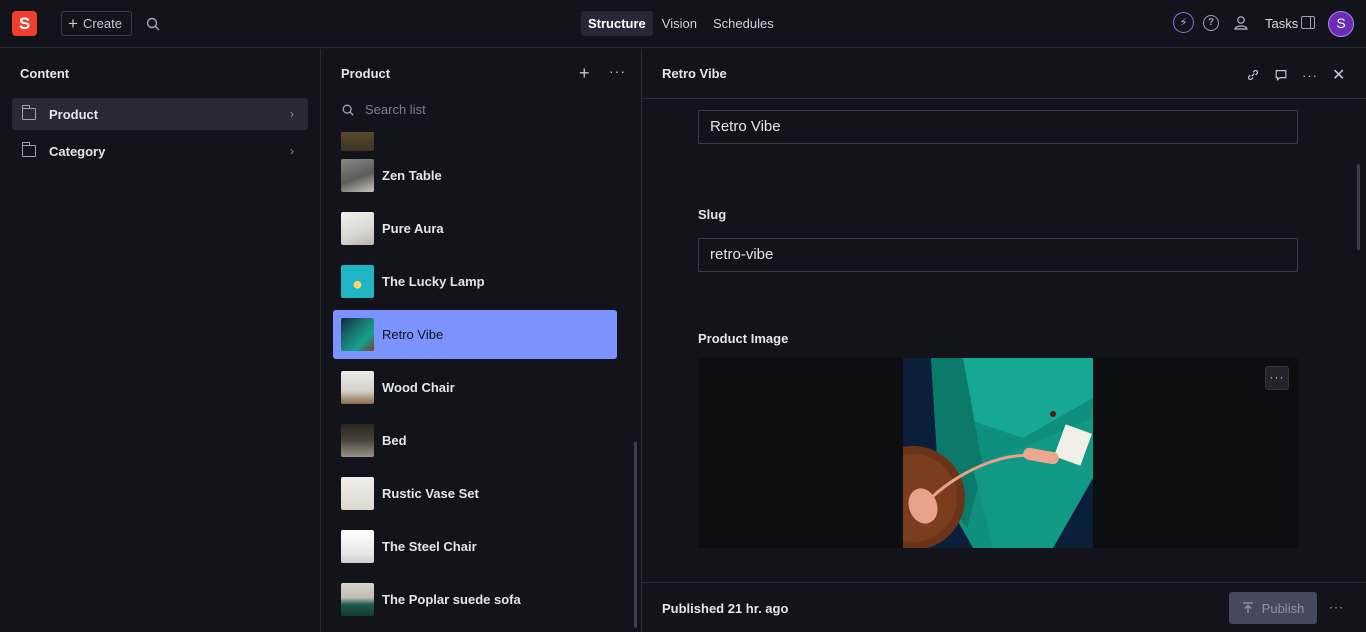 This screenshot has width=1366, height=632. I want to click on tab-vision: Vision, so click(679, 23).